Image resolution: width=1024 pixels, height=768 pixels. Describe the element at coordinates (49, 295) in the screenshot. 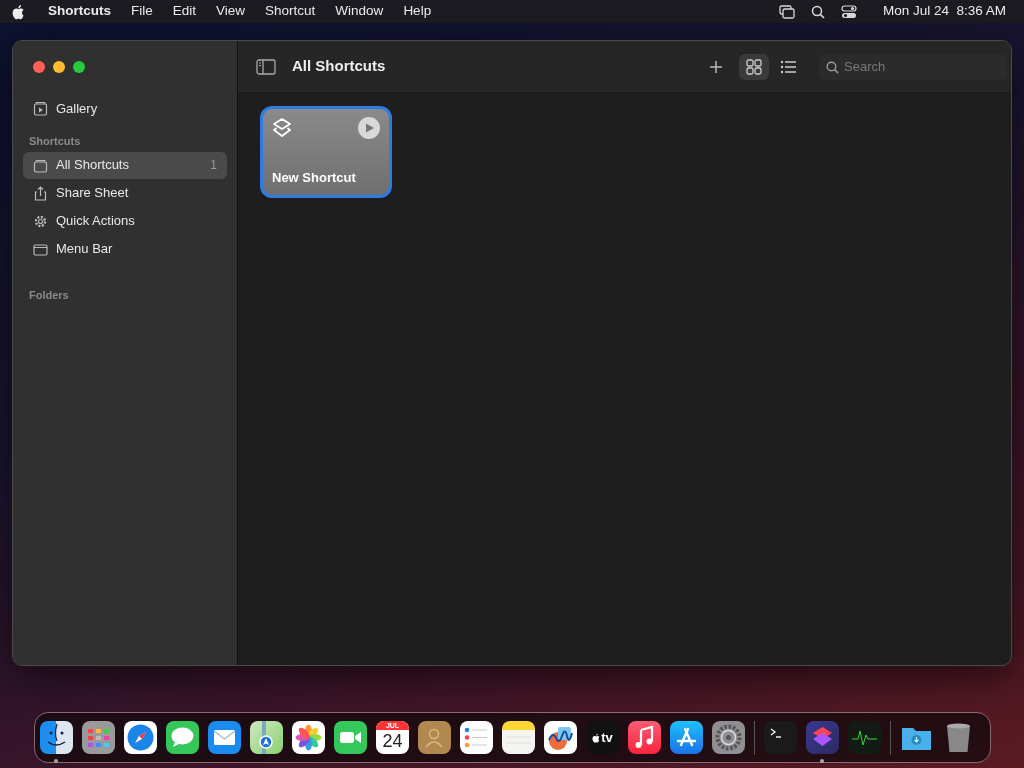

I see `section-heading: Folders` at that location.